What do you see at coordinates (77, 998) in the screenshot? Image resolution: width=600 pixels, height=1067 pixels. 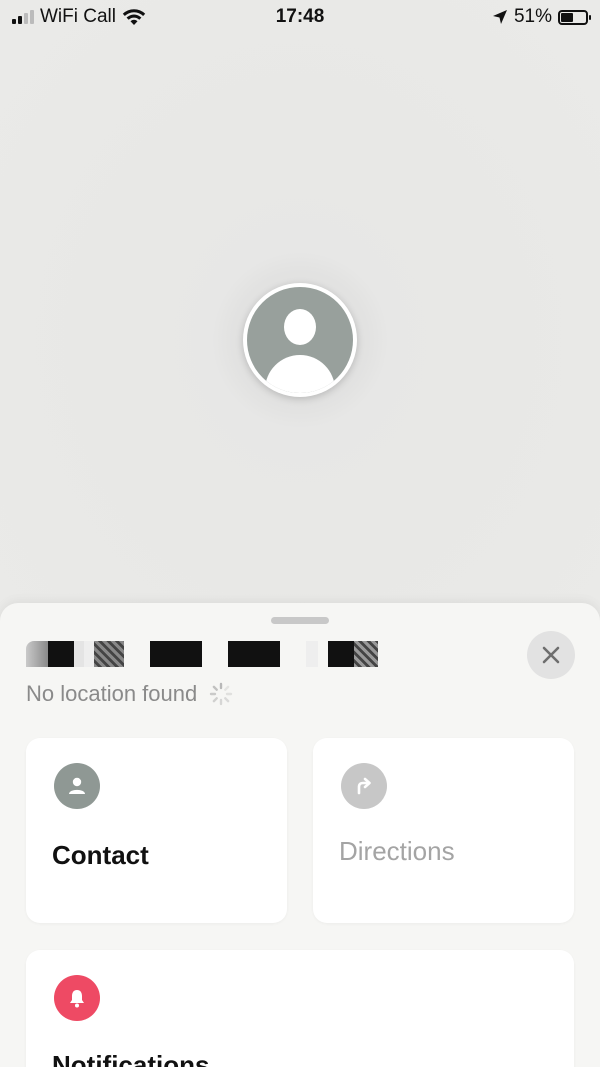 I see `bell-icon` at bounding box center [77, 998].